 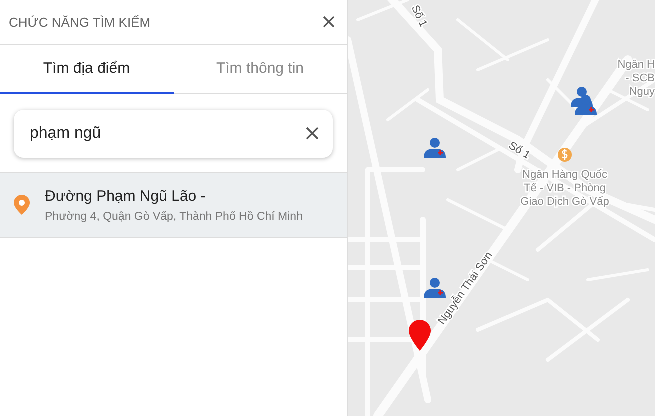 What do you see at coordinates (636, 78) in the screenshot?
I see `place-label: Ngân H - SCB Nguy` at bounding box center [636, 78].